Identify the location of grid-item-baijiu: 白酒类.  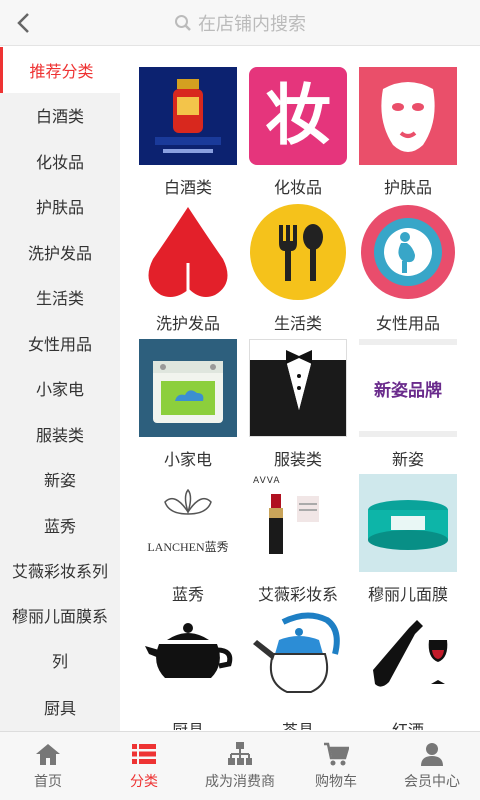
(188, 132).